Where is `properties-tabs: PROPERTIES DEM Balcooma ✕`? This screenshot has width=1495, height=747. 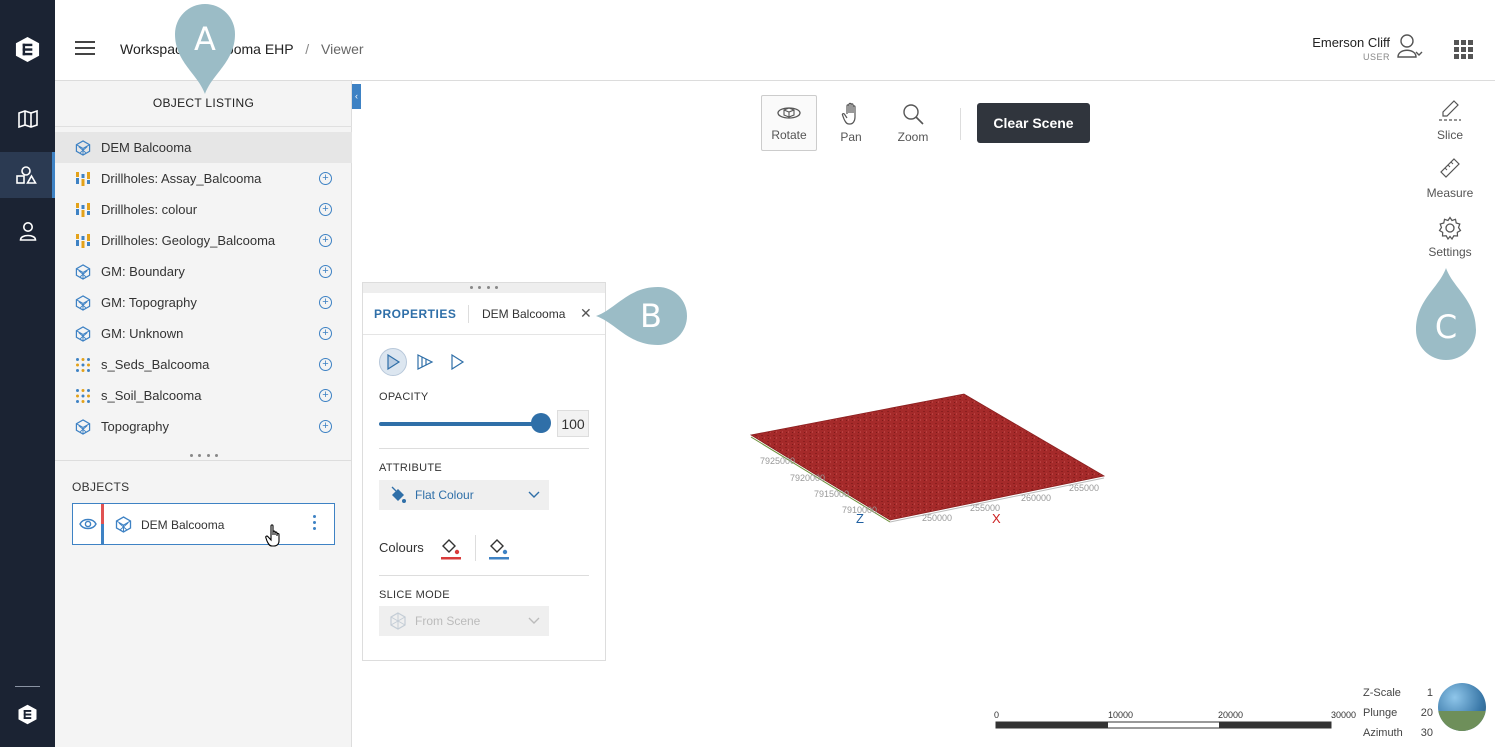
properties-tabs: PROPERTIES DEM Balcooma ✕ is located at coordinates (484, 314).